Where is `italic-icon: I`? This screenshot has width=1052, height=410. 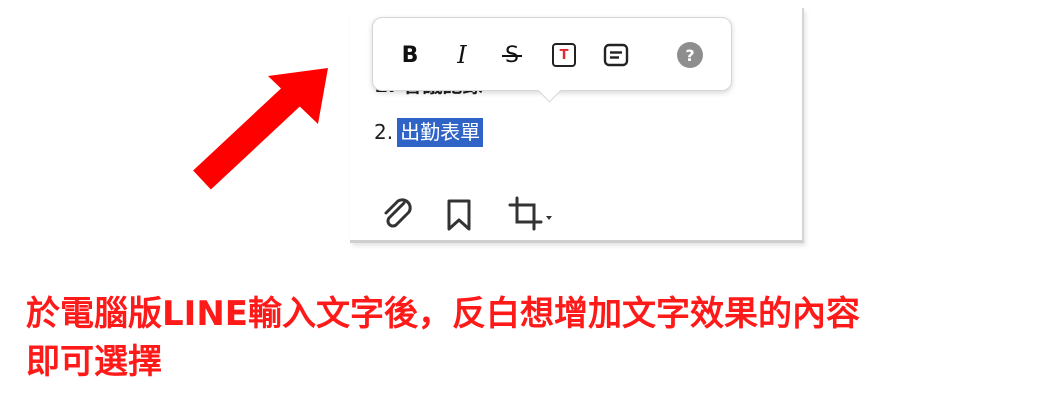
italic-icon: I is located at coordinates (462, 55).